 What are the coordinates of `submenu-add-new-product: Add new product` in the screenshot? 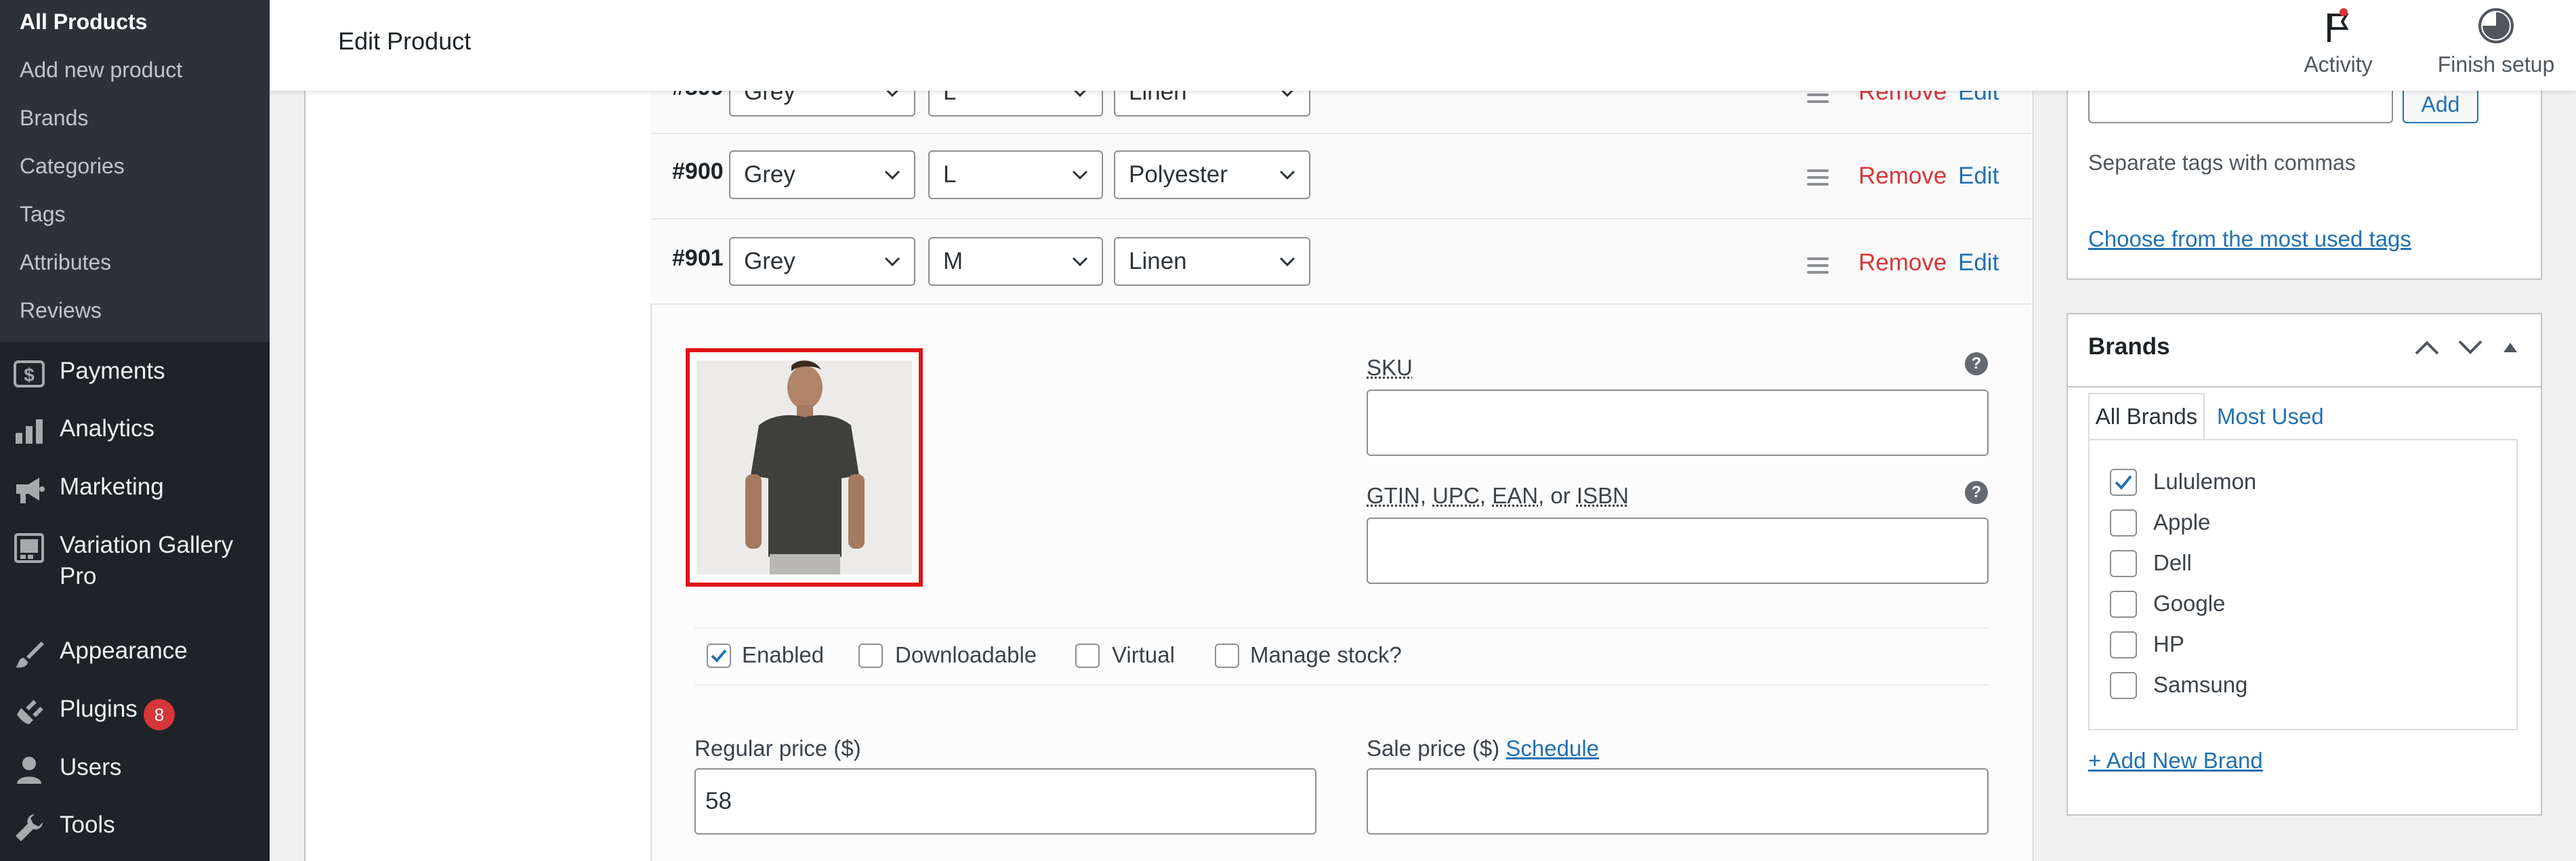 It's located at (101, 70).